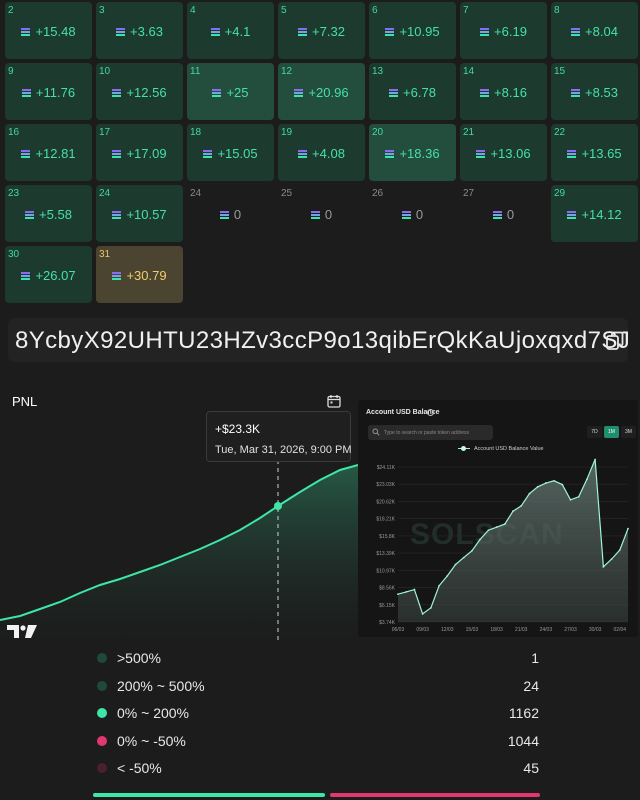 The width and height of the screenshot is (640, 800). What do you see at coordinates (139, 30) in the screenshot?
I see `calendar-day-cell: 3 +3.63` at bounding box center [139, 30].